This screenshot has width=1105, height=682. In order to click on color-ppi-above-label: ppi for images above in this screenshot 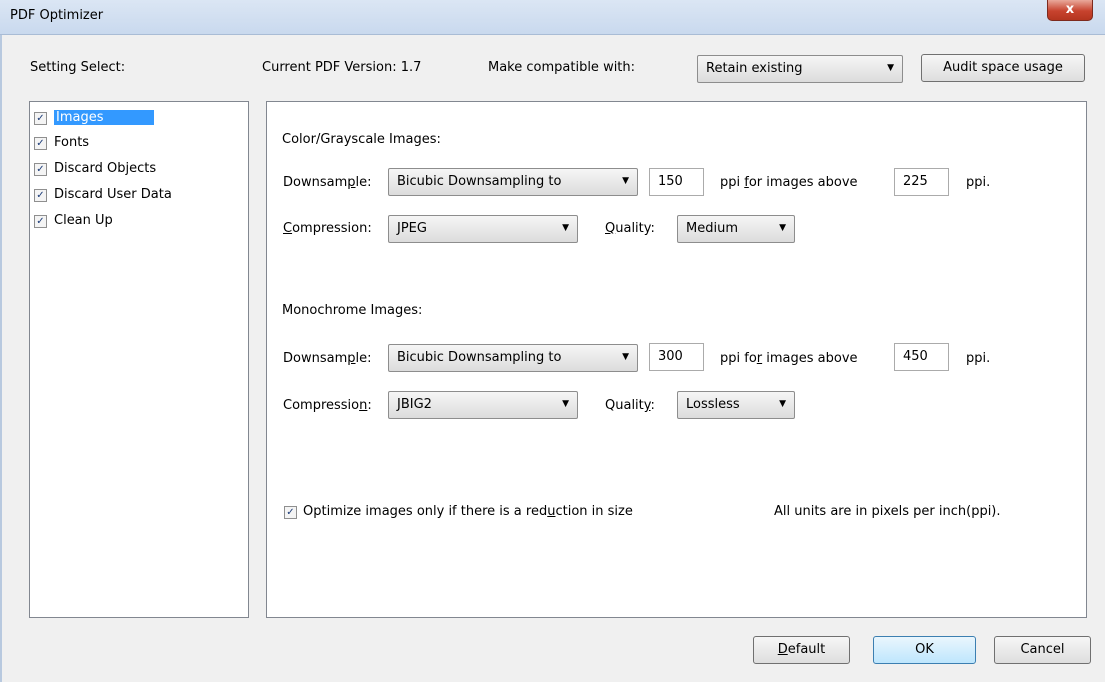, I will do `click(789, 182)`.